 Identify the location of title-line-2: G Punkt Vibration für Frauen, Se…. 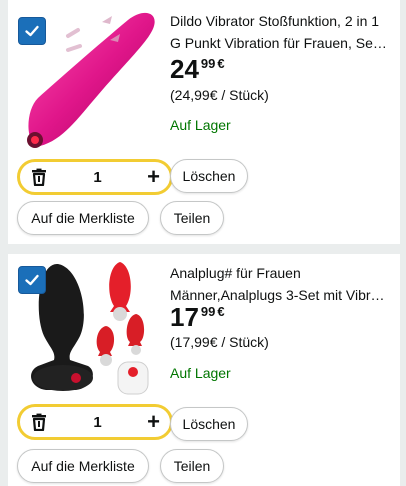
(278, 43).